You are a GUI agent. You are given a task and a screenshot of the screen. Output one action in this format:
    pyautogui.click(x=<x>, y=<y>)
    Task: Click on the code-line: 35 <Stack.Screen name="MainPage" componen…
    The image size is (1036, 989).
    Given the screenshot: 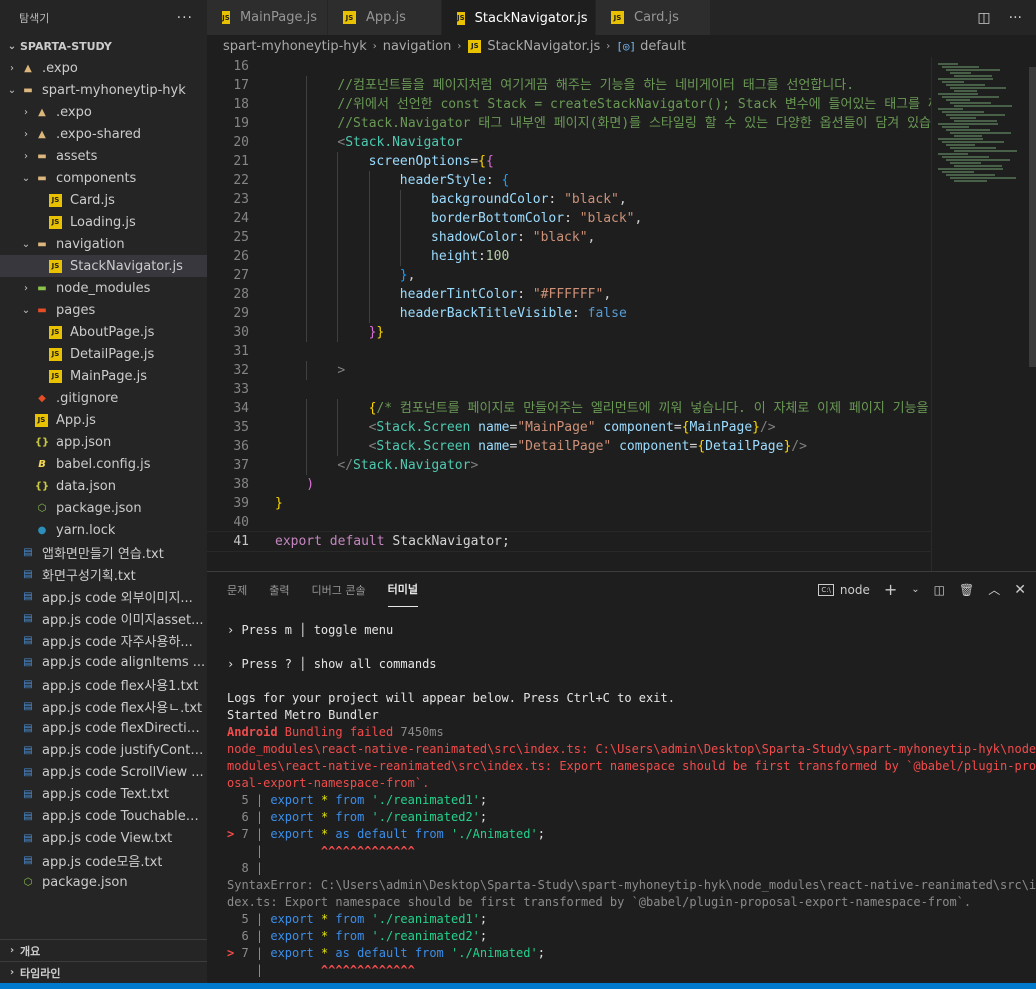 What is the action you would take?
    pyautogui.click(x=569, y=427)
    